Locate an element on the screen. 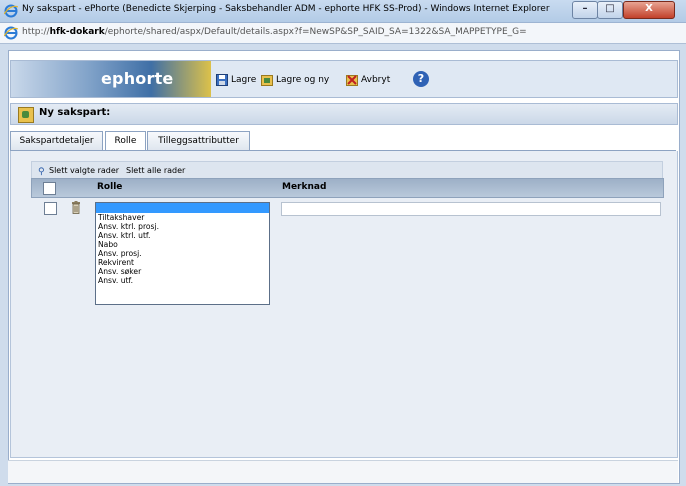 This screenshot has width=686, height=486. ephorte-logo: ephorte is located at coordinates (111, 79).